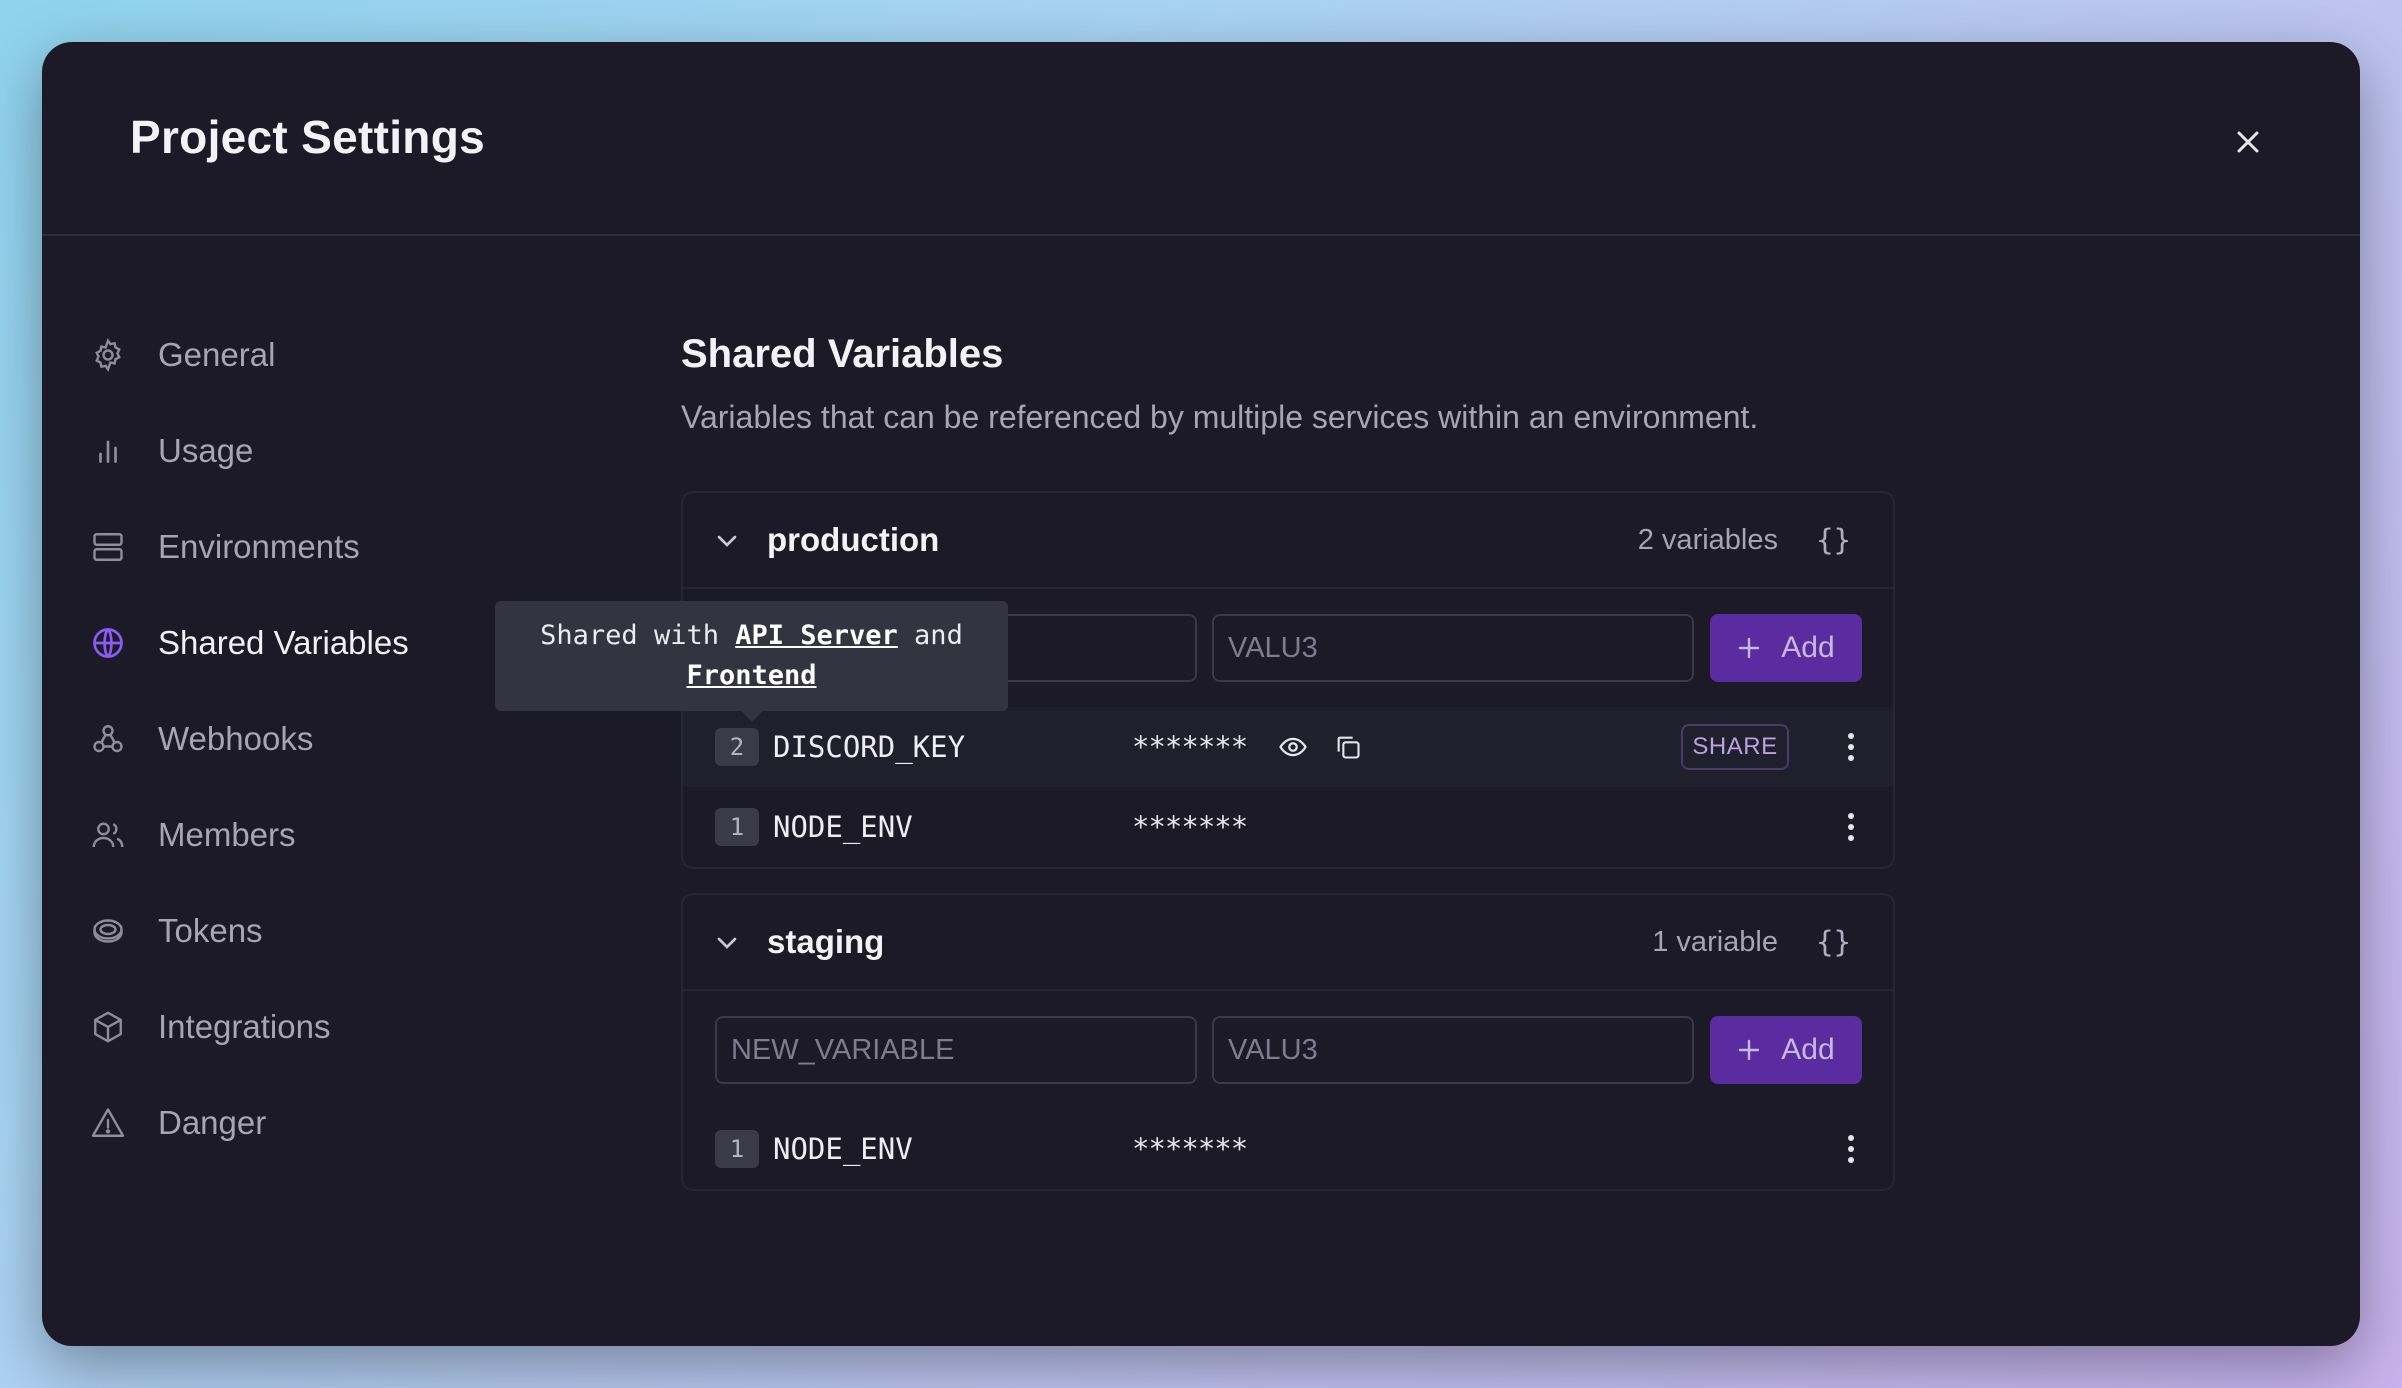 This screenshot has width=2402, height=1388. I want to click on tooltip-service-link: API Server, so click(816, 635).